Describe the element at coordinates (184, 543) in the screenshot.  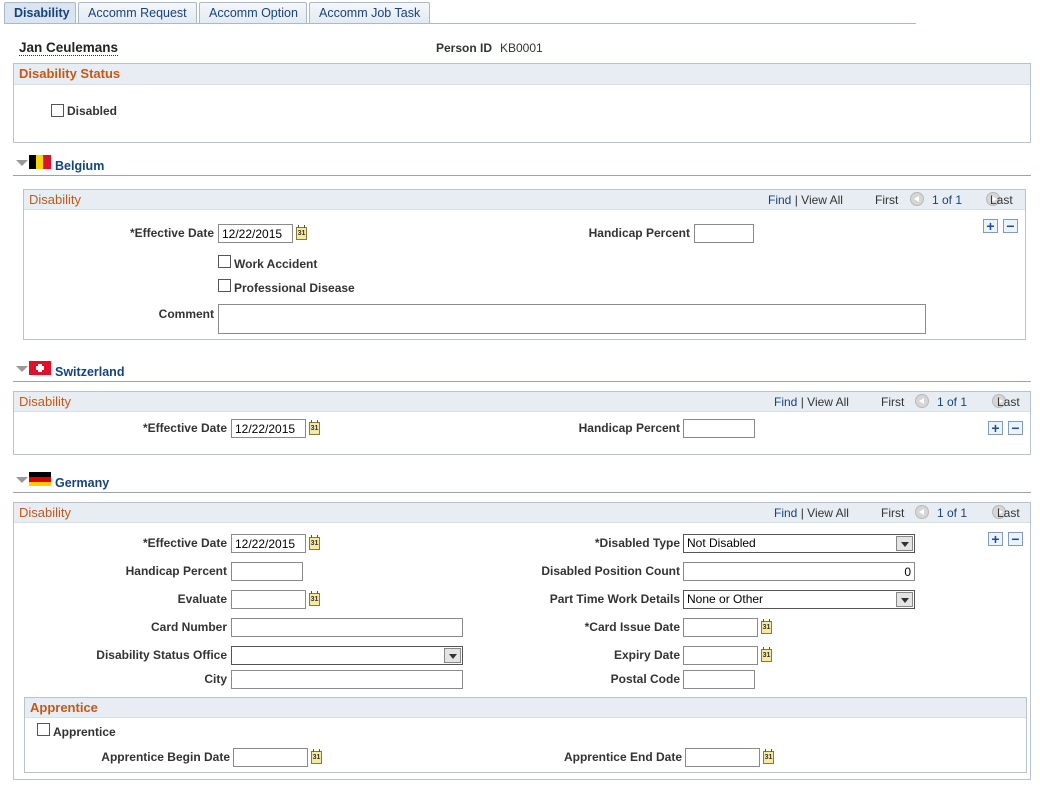
I see `germany-effective-date-label: *Effective Date` at that location.